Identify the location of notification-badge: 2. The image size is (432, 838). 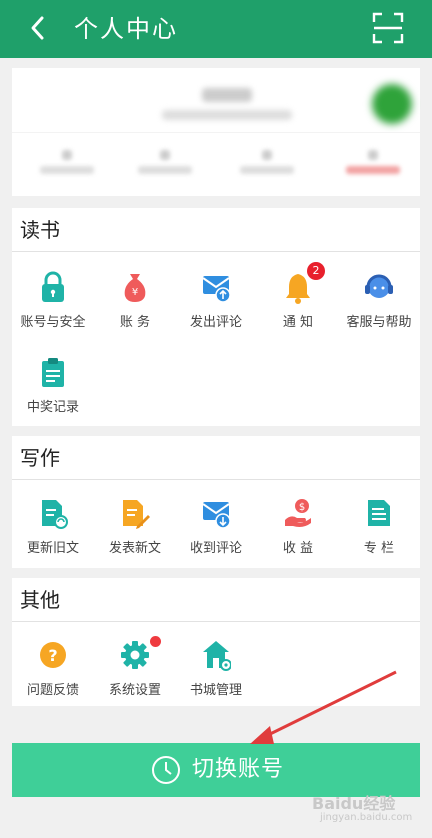
(316, 271).